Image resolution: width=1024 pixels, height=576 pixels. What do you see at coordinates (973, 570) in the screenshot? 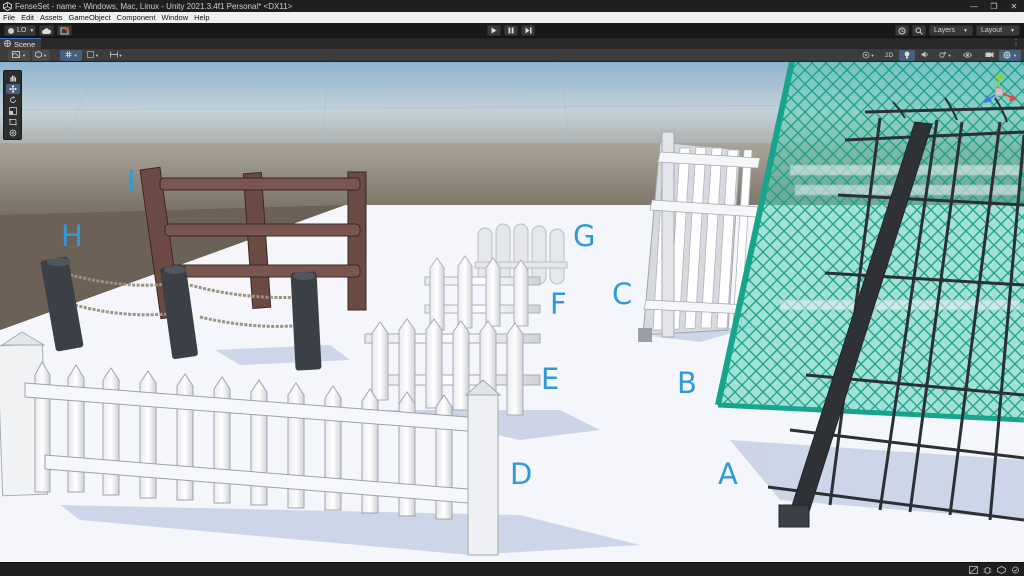
I see `auto-generate-lighting-icon` at bounding box center [973, 570].